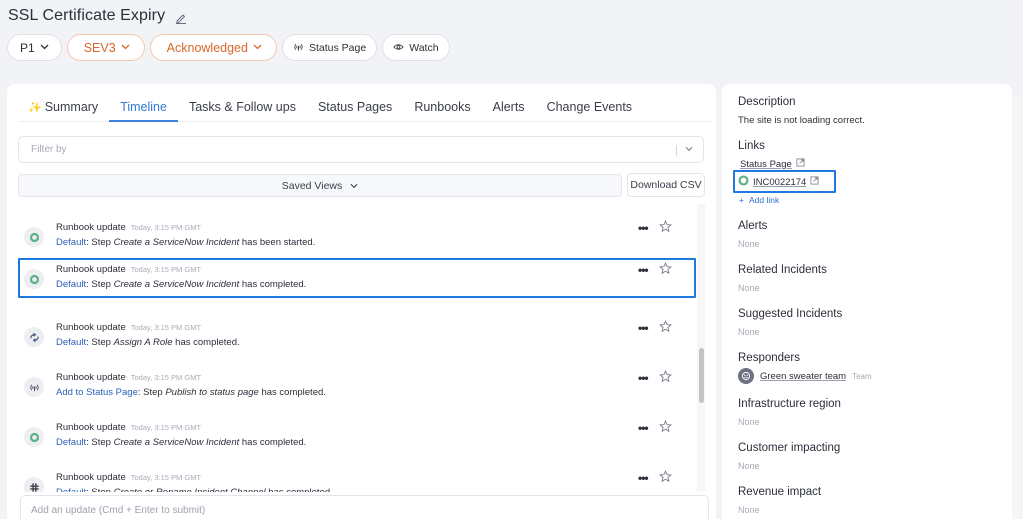 This screenshot has height=519, width=1023. I want to click on add-update-input, so click(364, 507).